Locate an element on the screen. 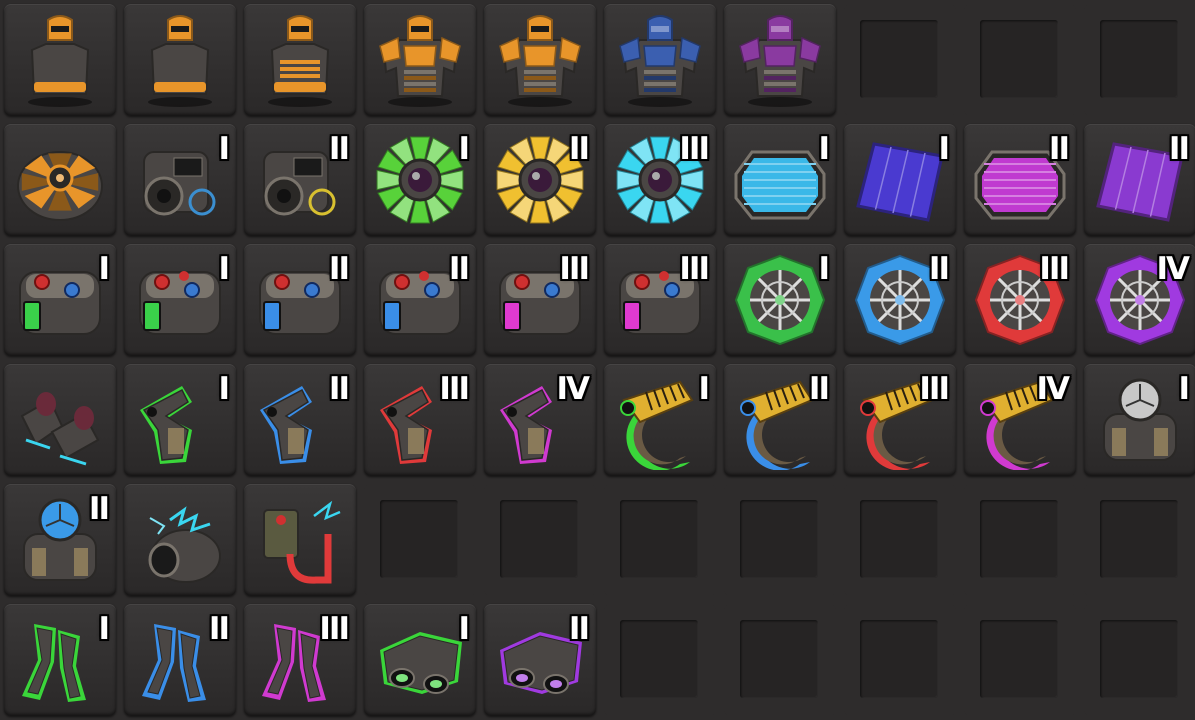  heavy-laser-turret-icon is located at coordinates (657, 425).